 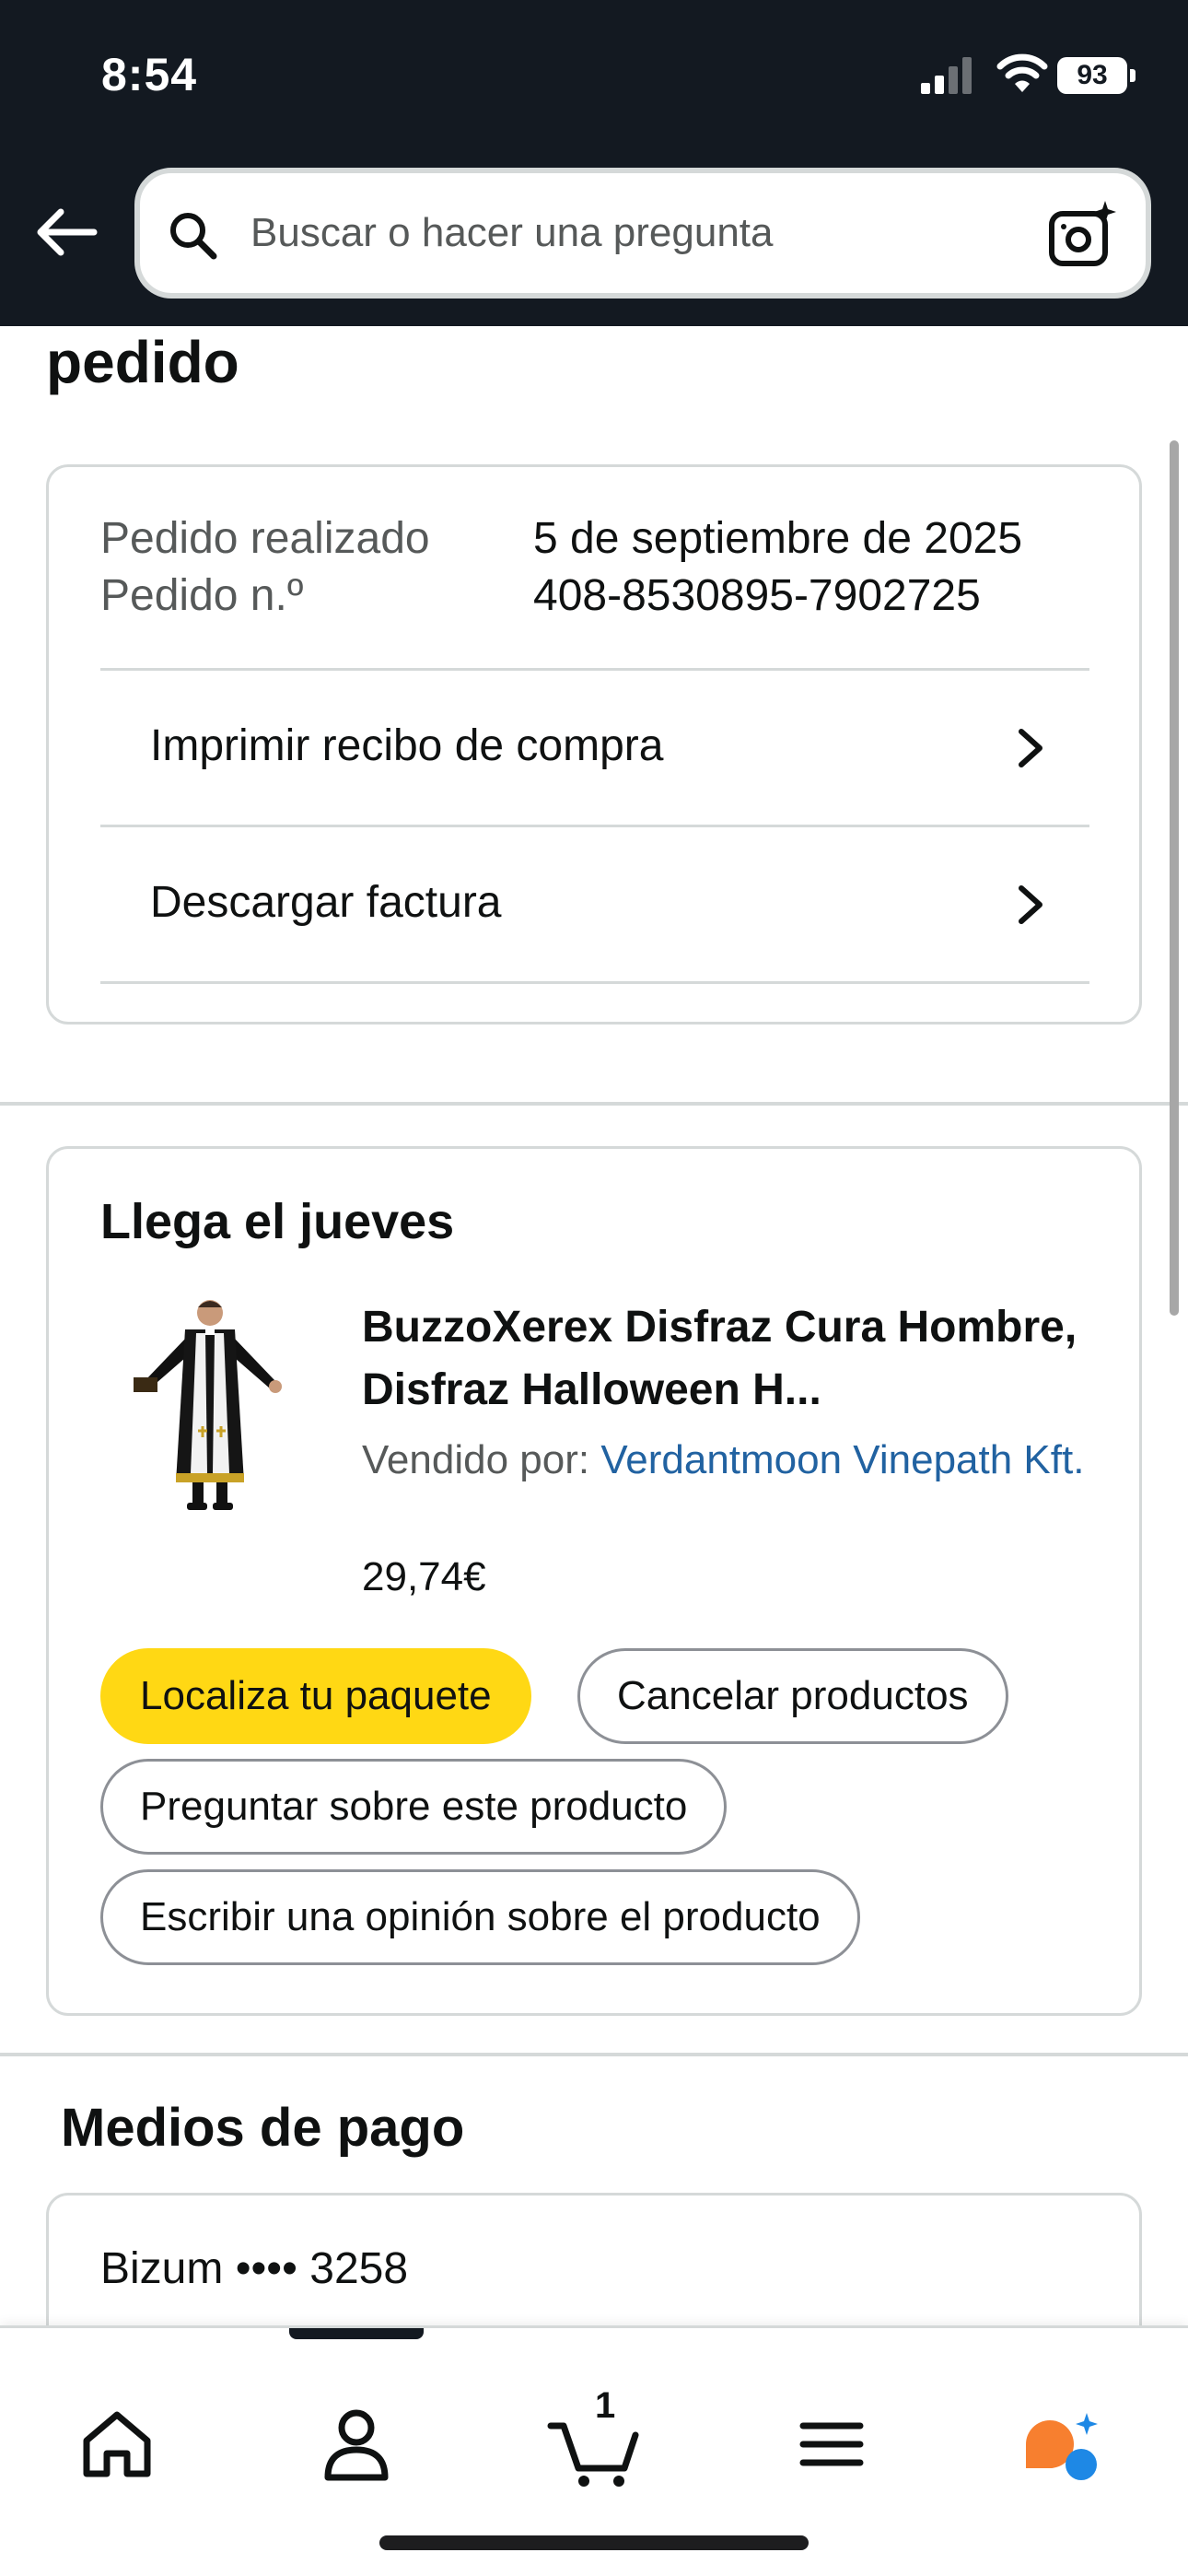 What do you see at coordinates (946, 75) in the screenshot?
I see `cellular-signal-icon` at bounding box center [946, 75].